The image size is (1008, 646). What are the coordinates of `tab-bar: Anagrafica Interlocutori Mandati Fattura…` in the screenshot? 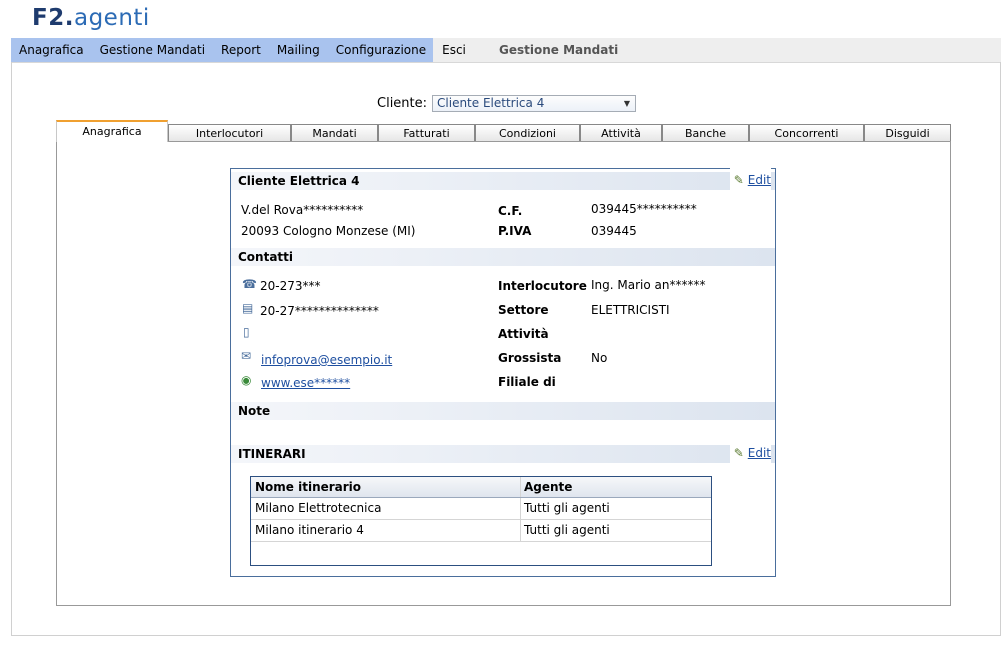 It's located at (503, 131).